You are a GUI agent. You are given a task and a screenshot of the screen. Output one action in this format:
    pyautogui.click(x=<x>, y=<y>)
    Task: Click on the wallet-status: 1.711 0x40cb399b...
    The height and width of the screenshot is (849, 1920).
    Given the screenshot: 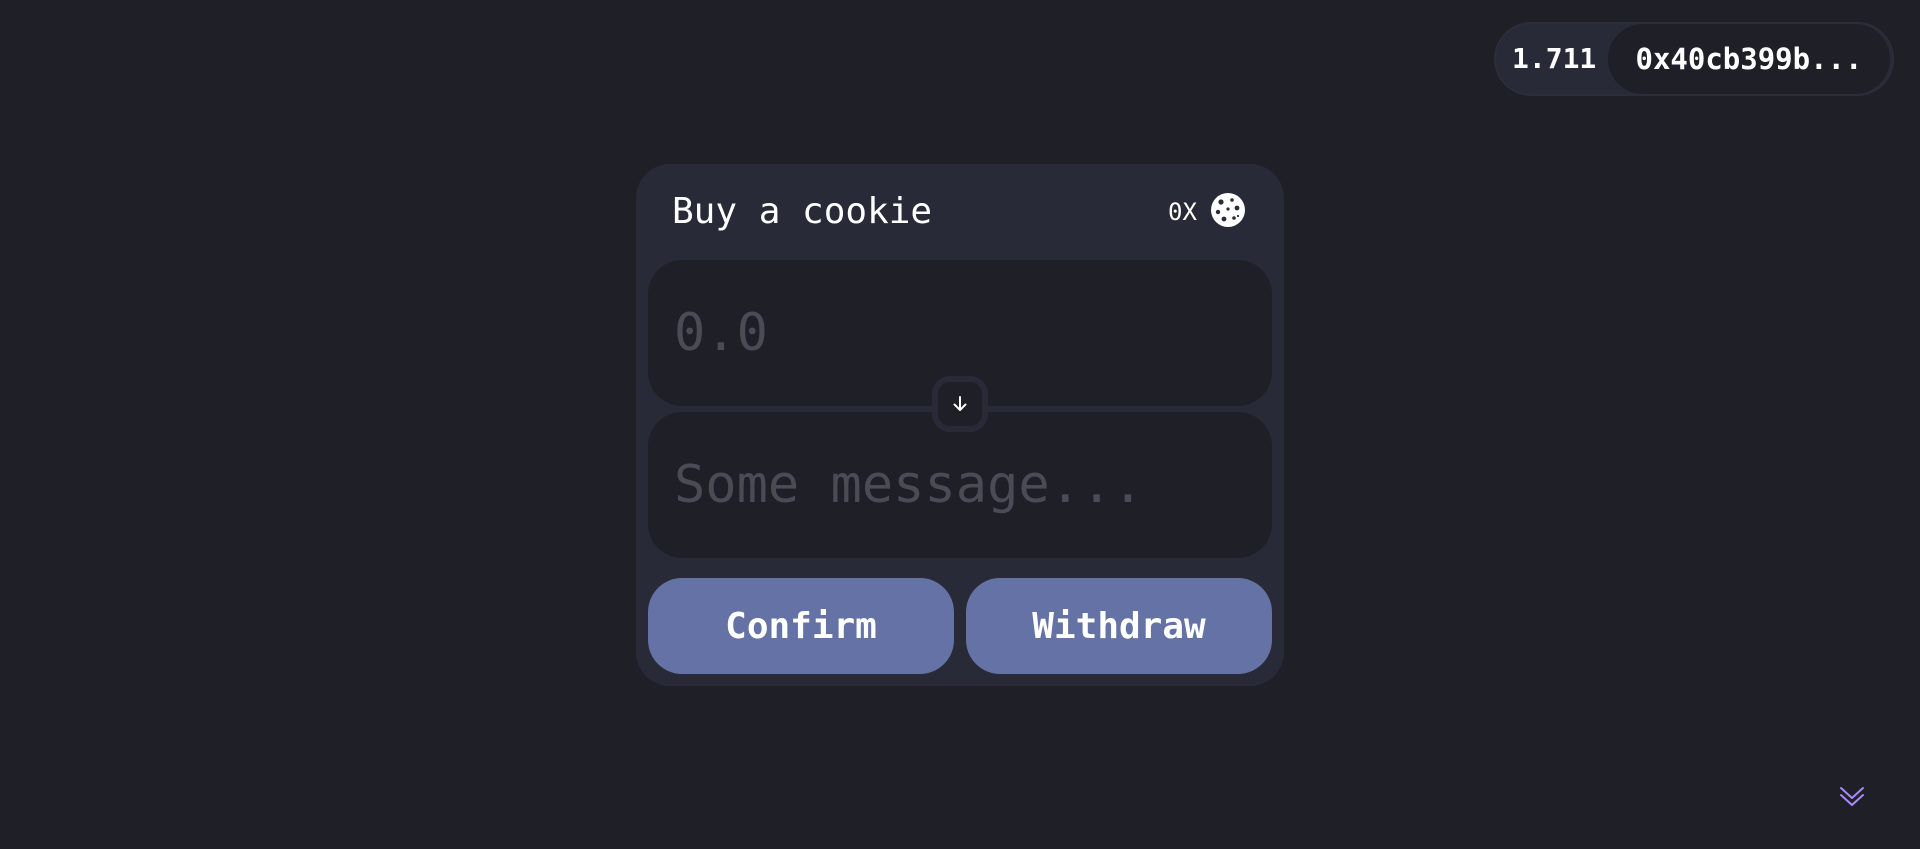 What is the action you would take?
    pyautogui.click(x=1694, y=59)
    